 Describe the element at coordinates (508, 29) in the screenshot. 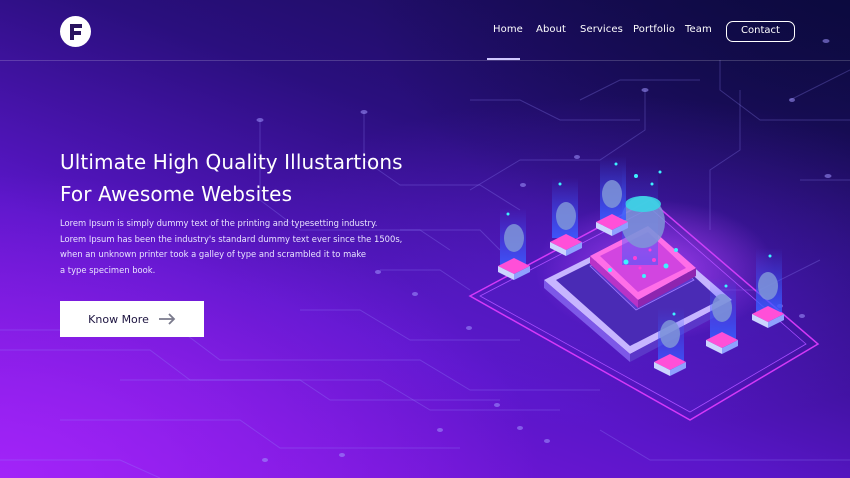

I see `nav-item-home: Home` at that location.